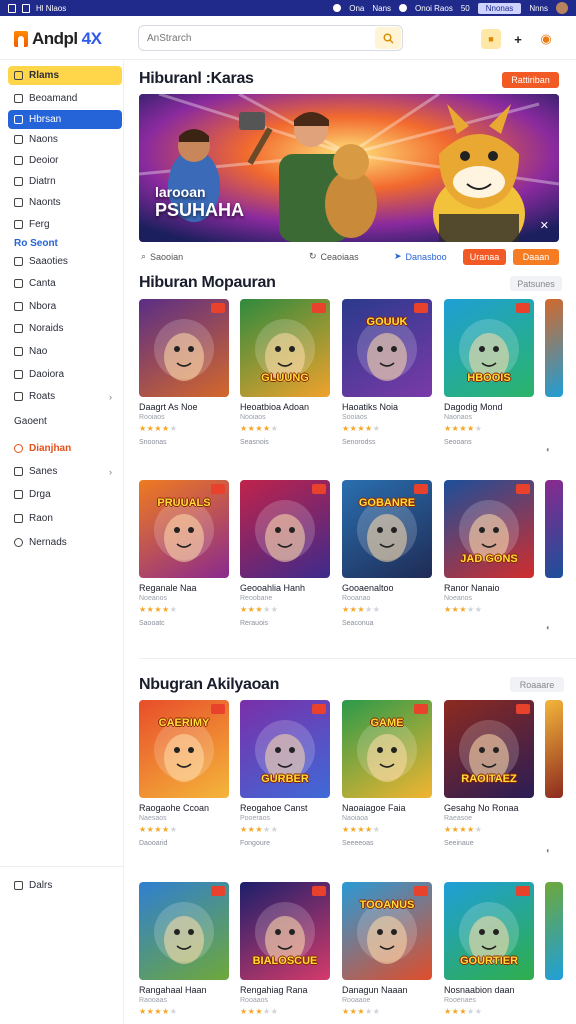 This screenshot has width=576, height=1024. I want to click on game-title: Raogaohe Ccoan, so click(184, 808).